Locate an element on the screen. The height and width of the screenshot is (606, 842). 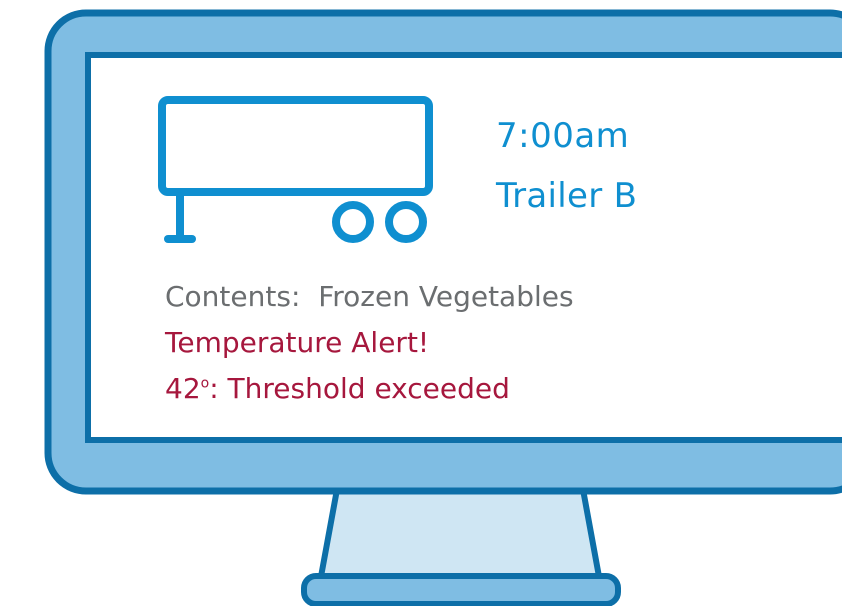
degree-symbol: o is located at coordinates (205, 383).